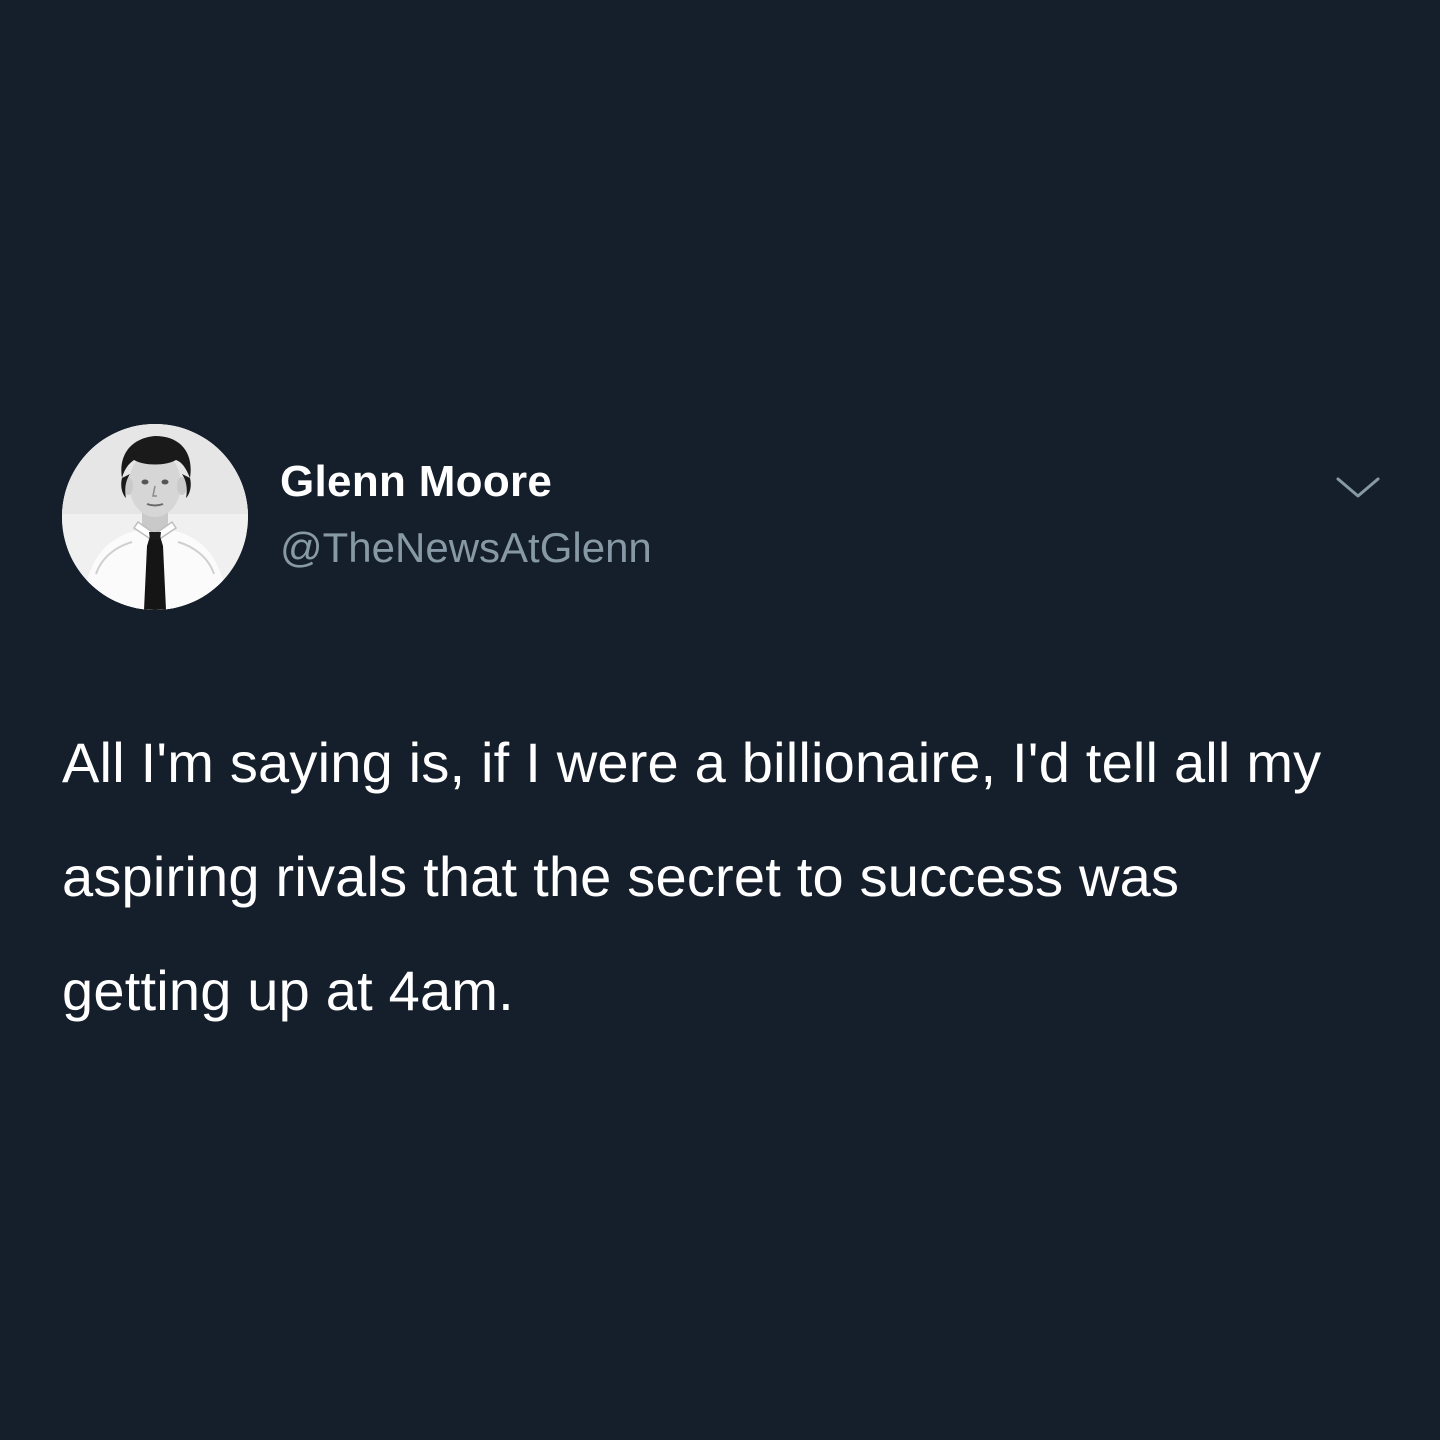 Image resolution: width=1440 pixels, height=1440 pixels. Describe the element at coordinates (466, 482) in the screenshot. I see `author-display-name: Glenn Moore` at that location.